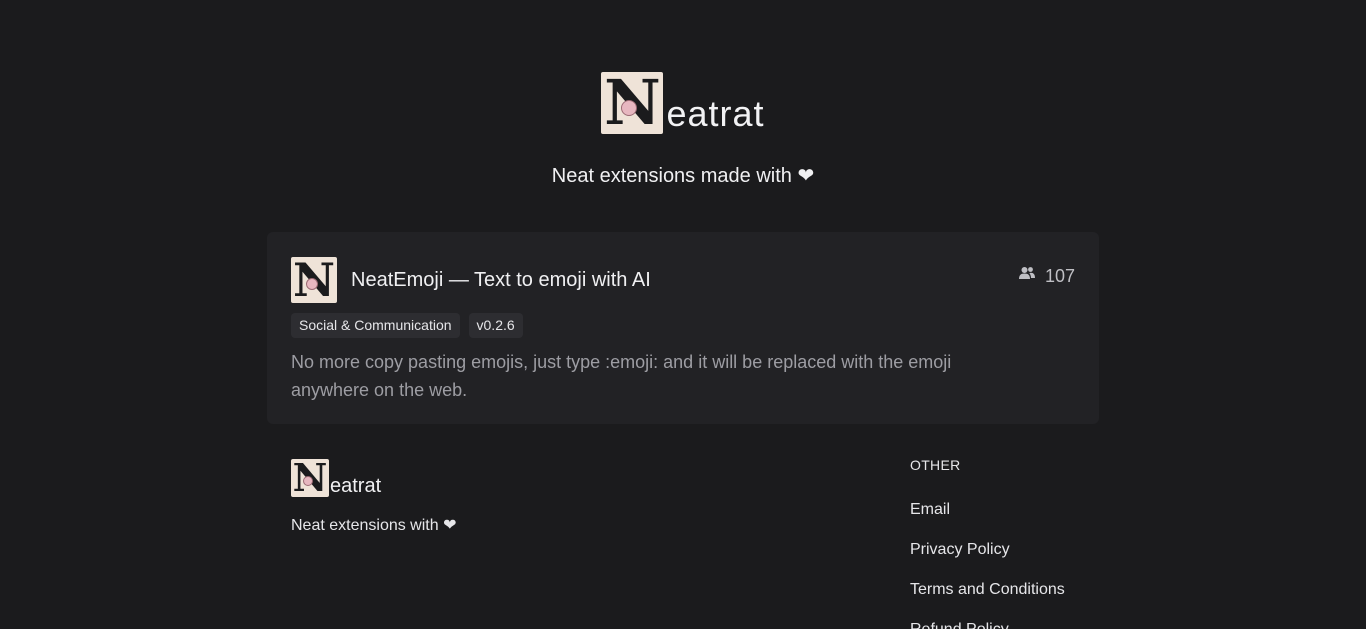 The height and width of the screenshot is (629, 1366). I want to click on user-count: 107, so click(1046, 276).